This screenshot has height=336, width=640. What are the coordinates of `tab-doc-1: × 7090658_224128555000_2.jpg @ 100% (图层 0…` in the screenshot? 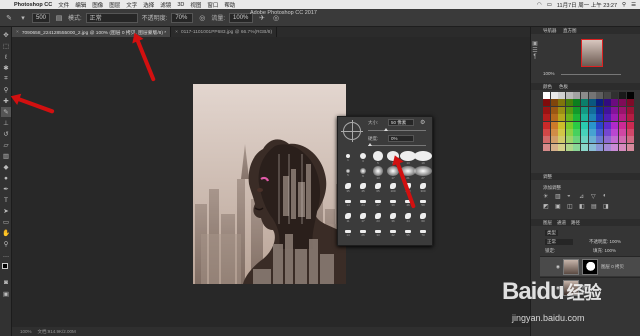 It's located at (92, 32).